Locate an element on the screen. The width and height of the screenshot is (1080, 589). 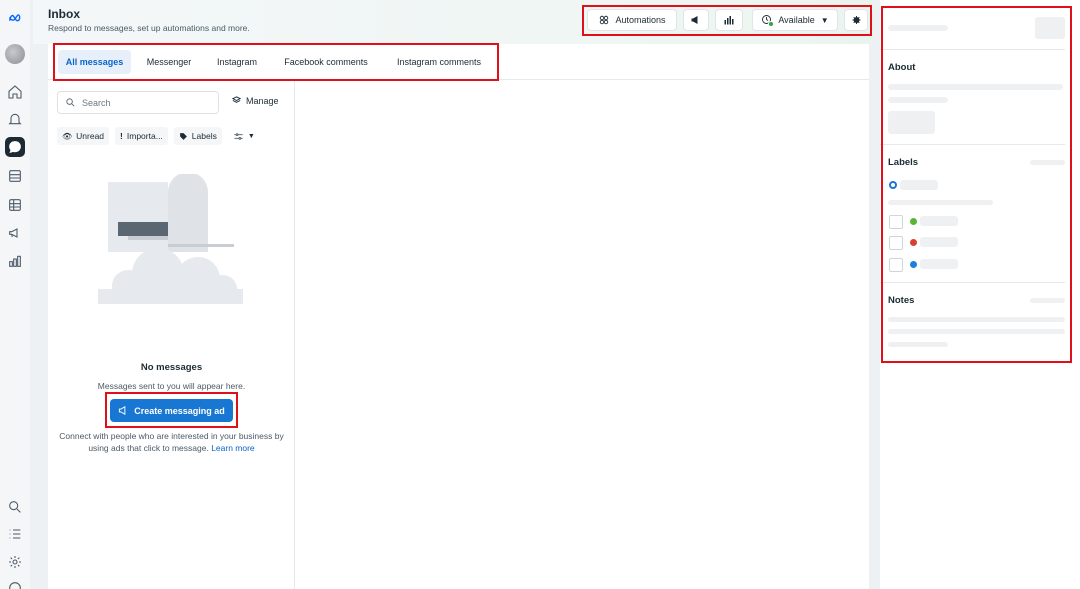
ads-button is located at coordinates (696, 20).